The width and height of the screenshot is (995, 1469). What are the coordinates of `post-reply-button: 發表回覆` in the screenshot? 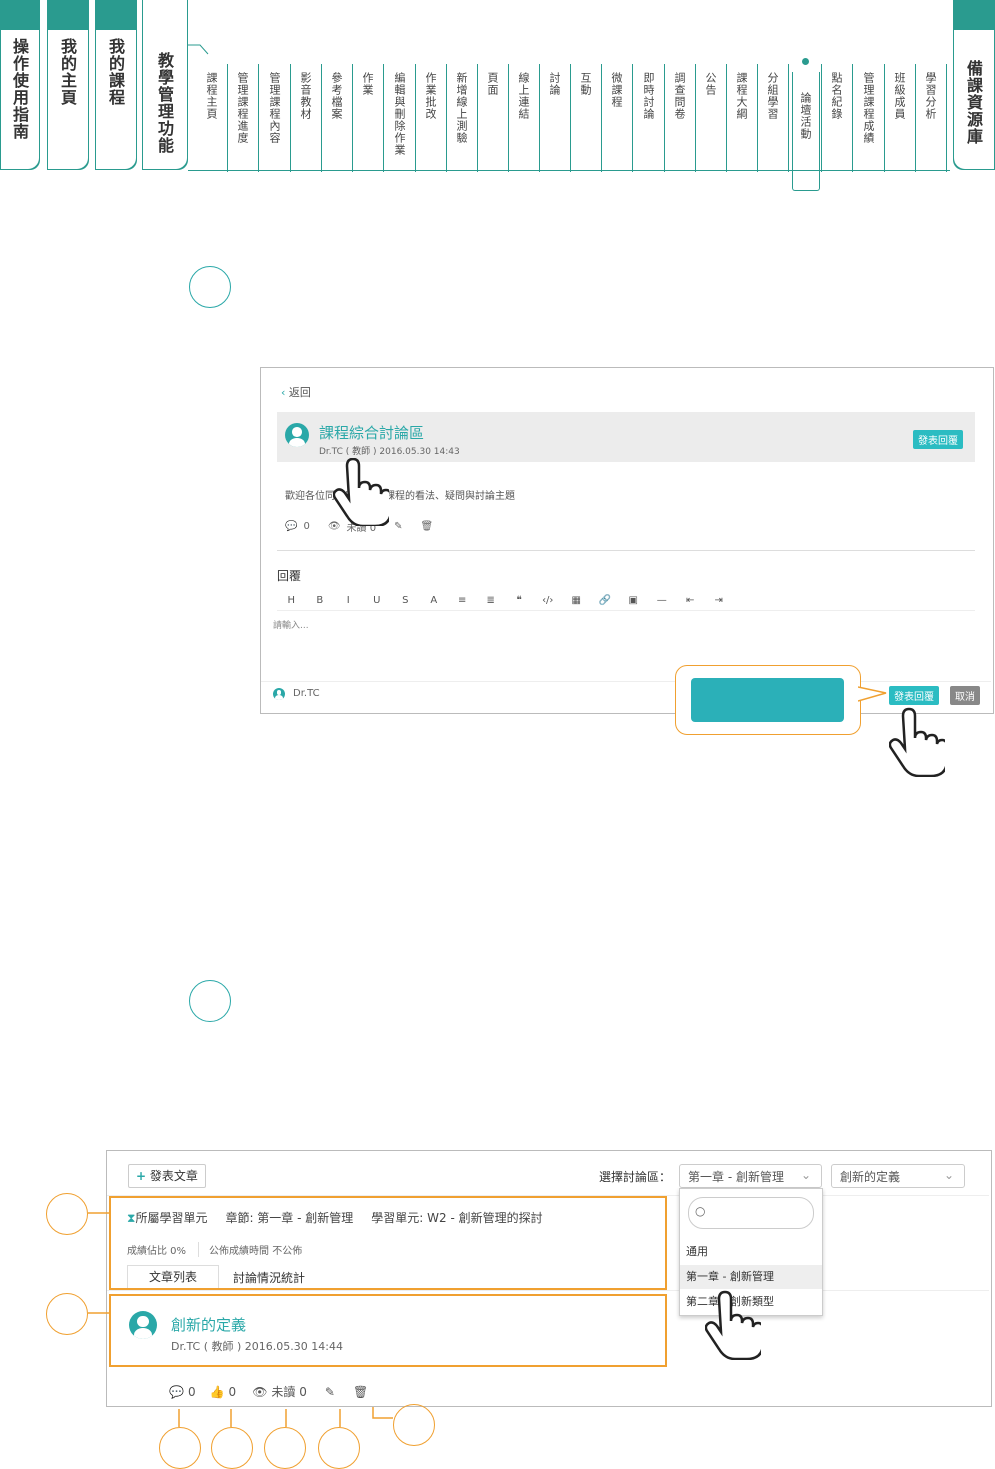 It's located at (938, 439).